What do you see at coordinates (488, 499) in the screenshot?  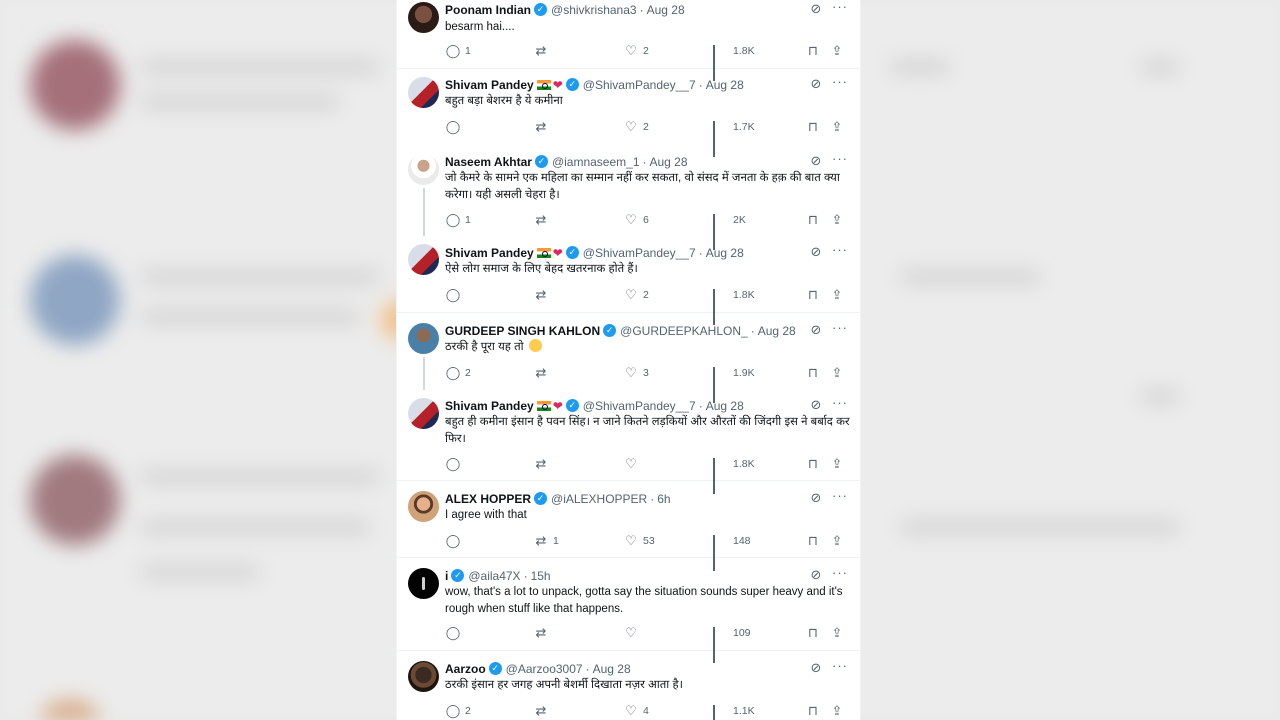 I see `display-name: ALEX HOPPER` at bounding box center [488, 499].